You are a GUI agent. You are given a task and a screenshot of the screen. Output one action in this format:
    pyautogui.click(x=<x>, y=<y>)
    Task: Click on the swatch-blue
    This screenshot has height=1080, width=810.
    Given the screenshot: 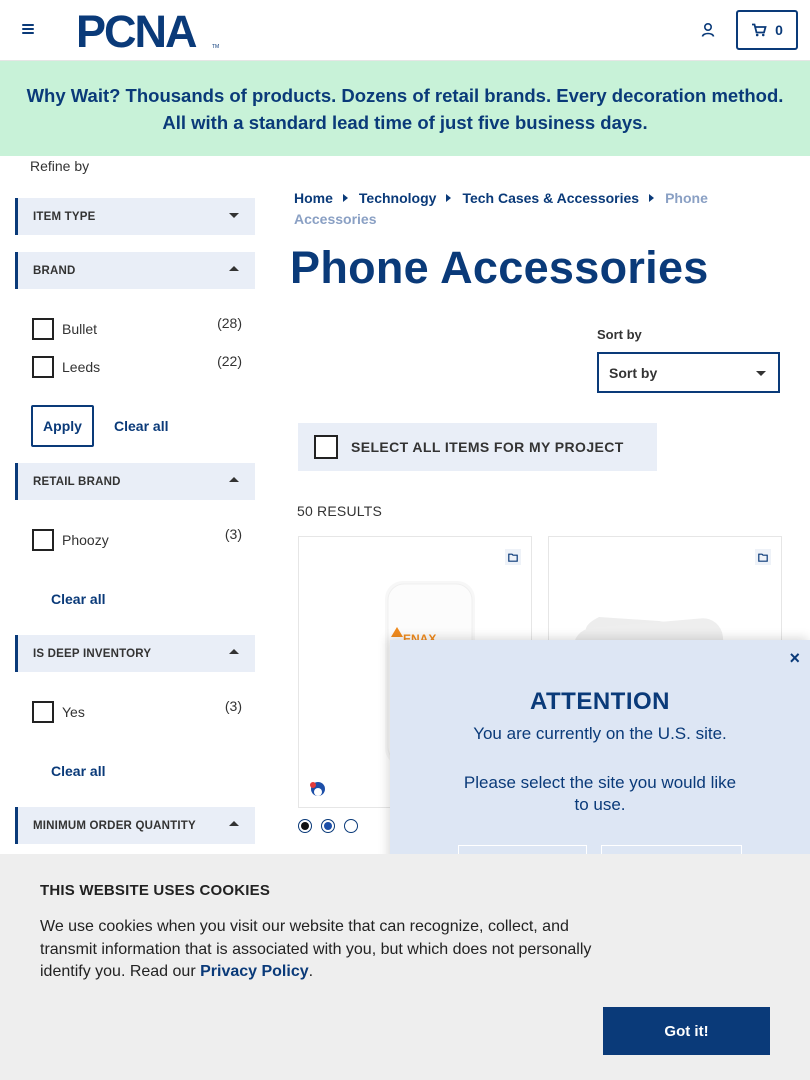 What is the action you would take?
    pyautogui.click(x=328, y=826)
    